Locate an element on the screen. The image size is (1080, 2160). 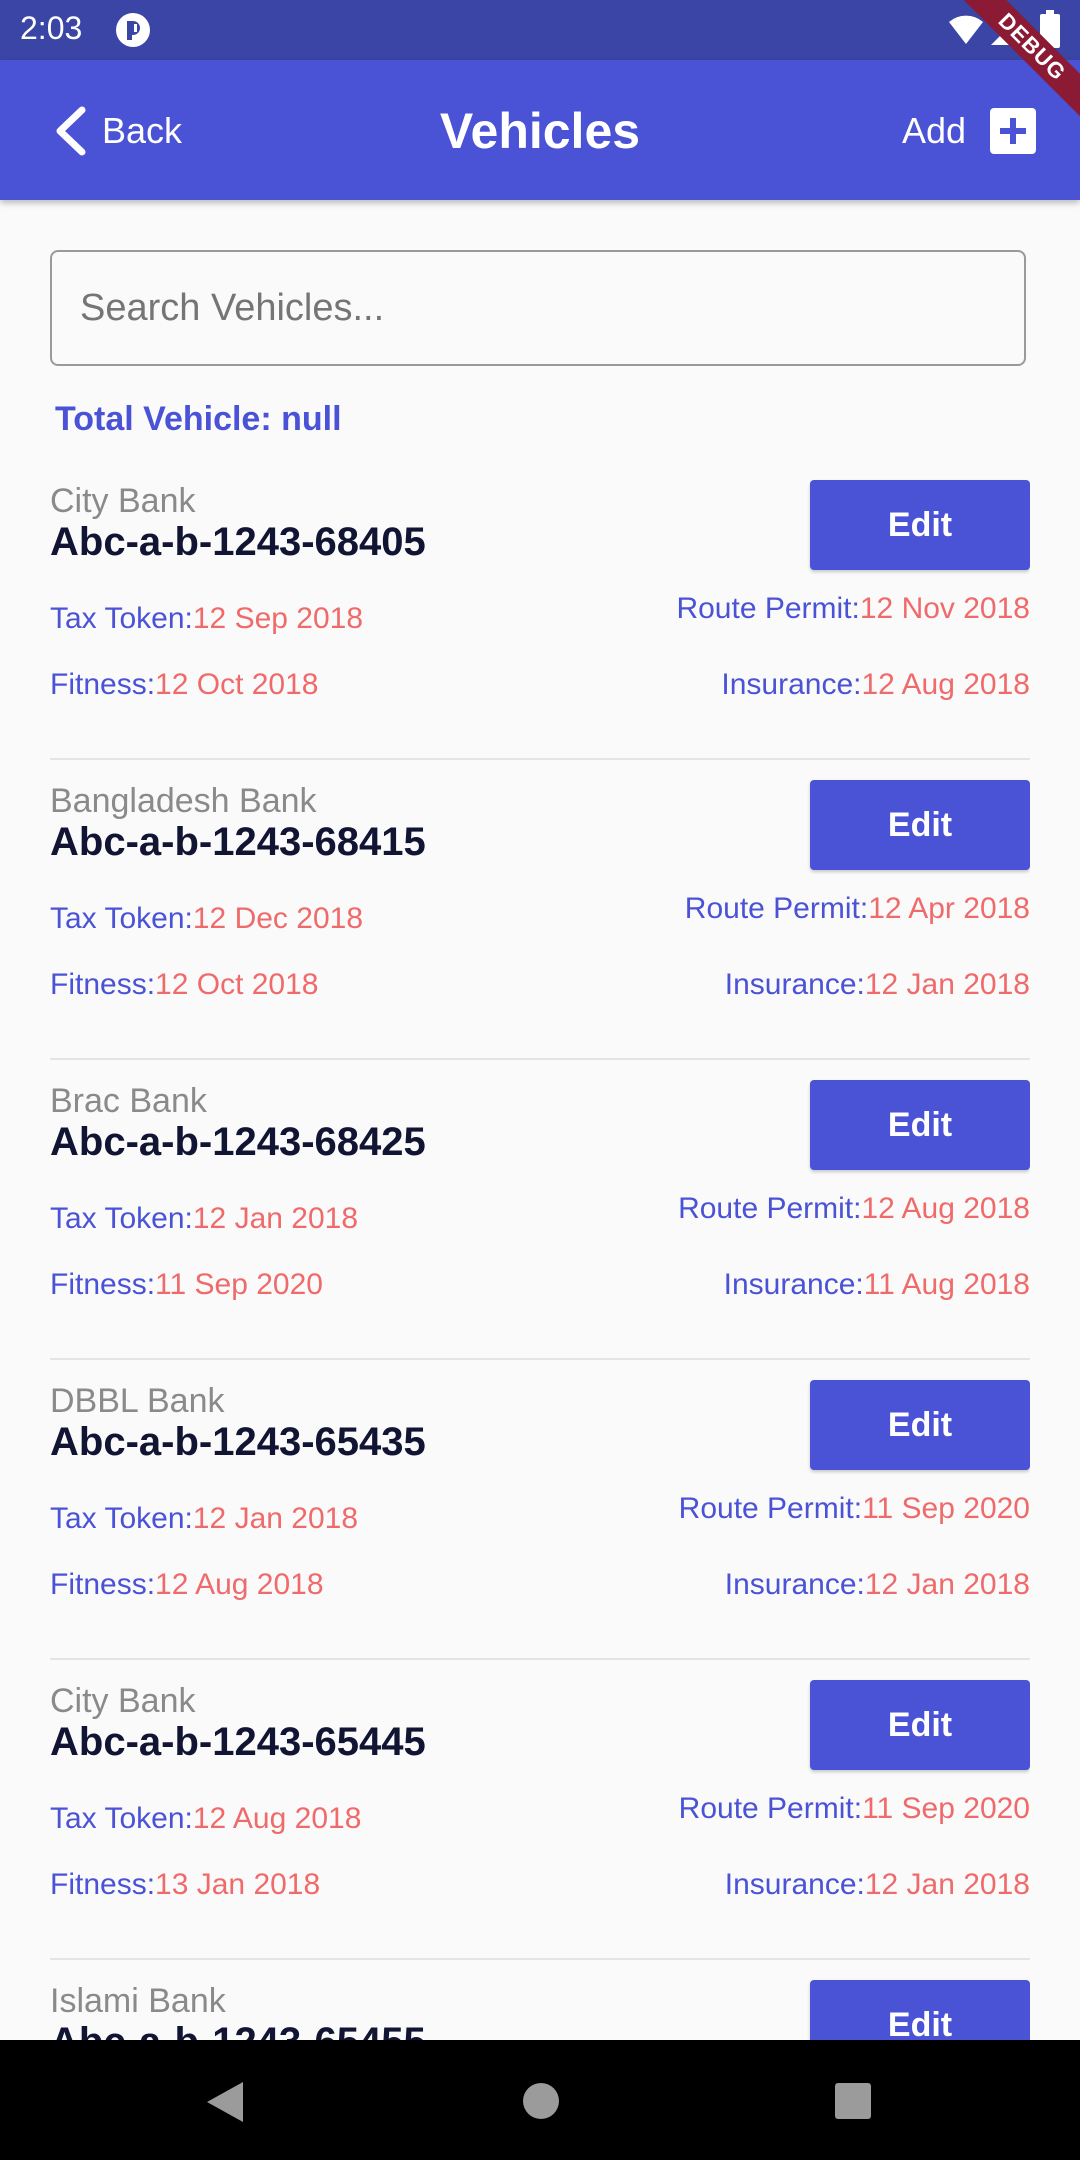
tax-token-field: Tax Token:12 Aug 2018 is located at coordinates (205, 1819).